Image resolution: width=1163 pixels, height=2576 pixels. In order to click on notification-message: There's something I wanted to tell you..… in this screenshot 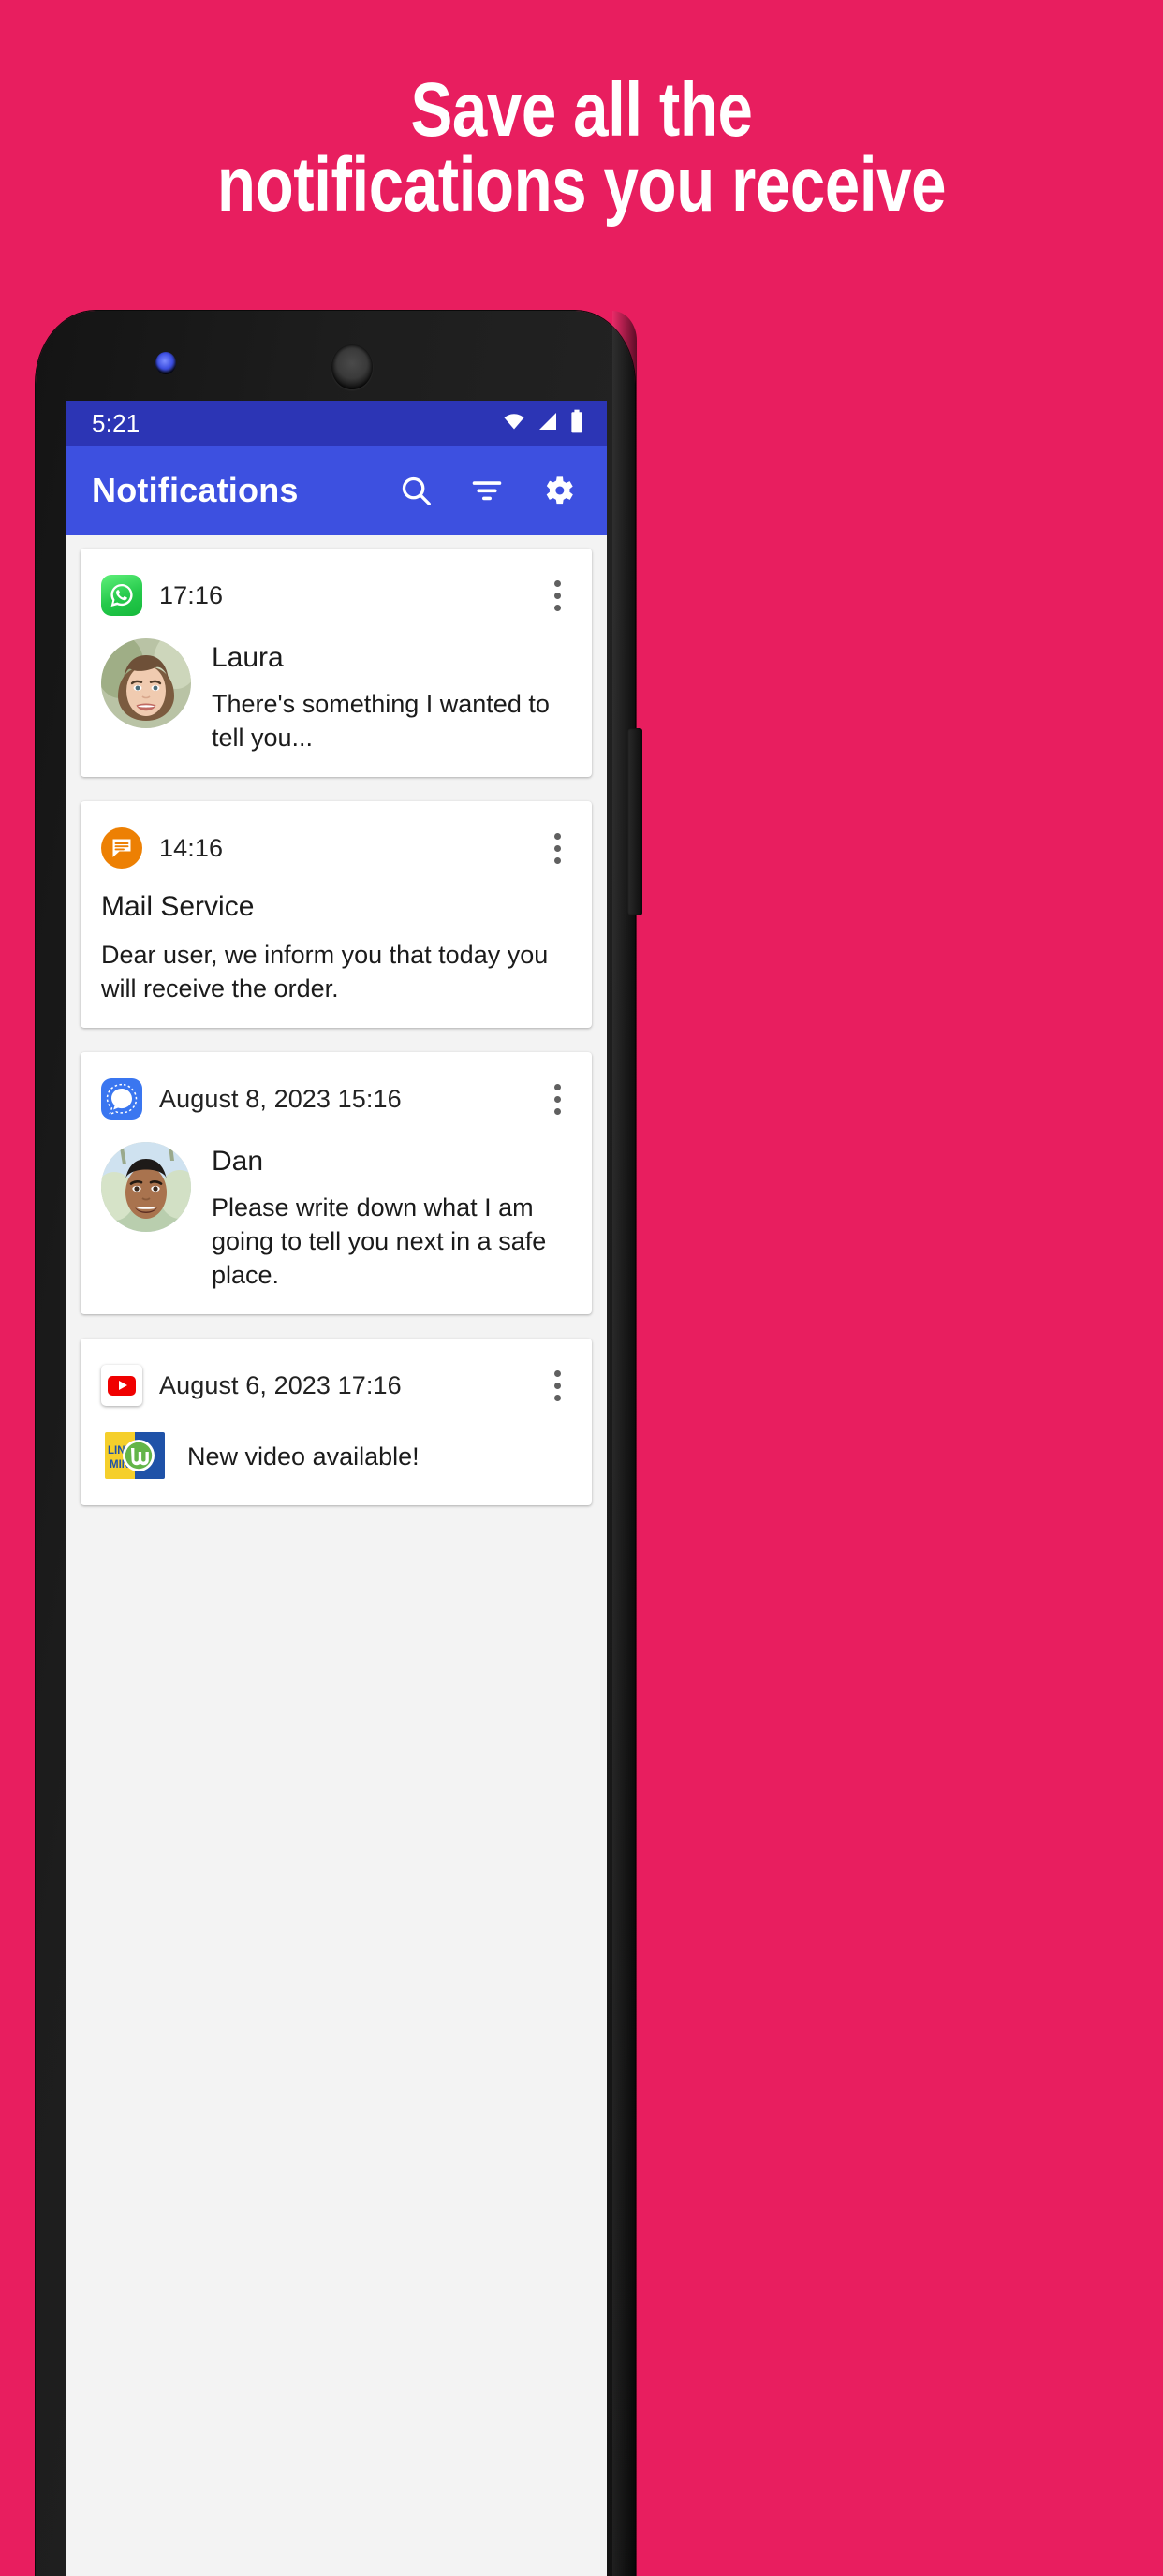, I will do `click(381, 721)`.